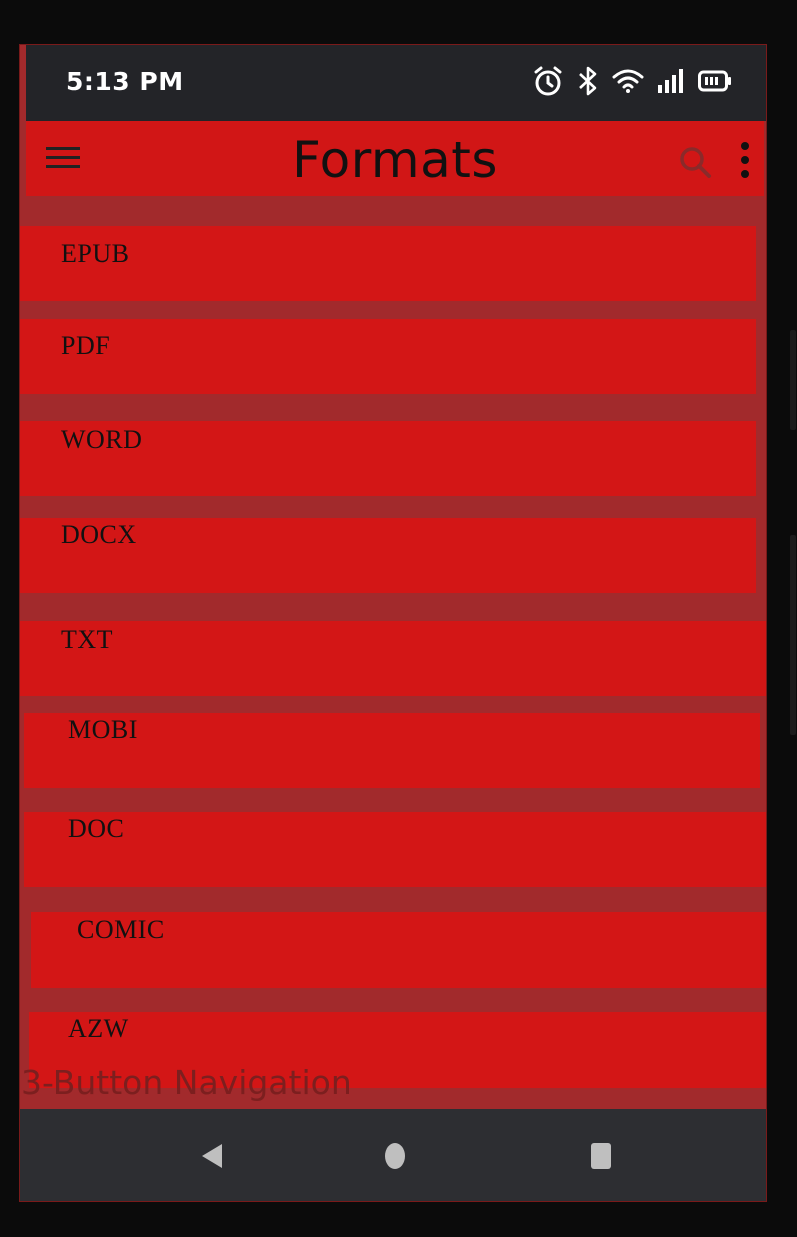 This screenshot has width=797, height=1237. I want to click on format-label: COMIC, so click(121, 929).